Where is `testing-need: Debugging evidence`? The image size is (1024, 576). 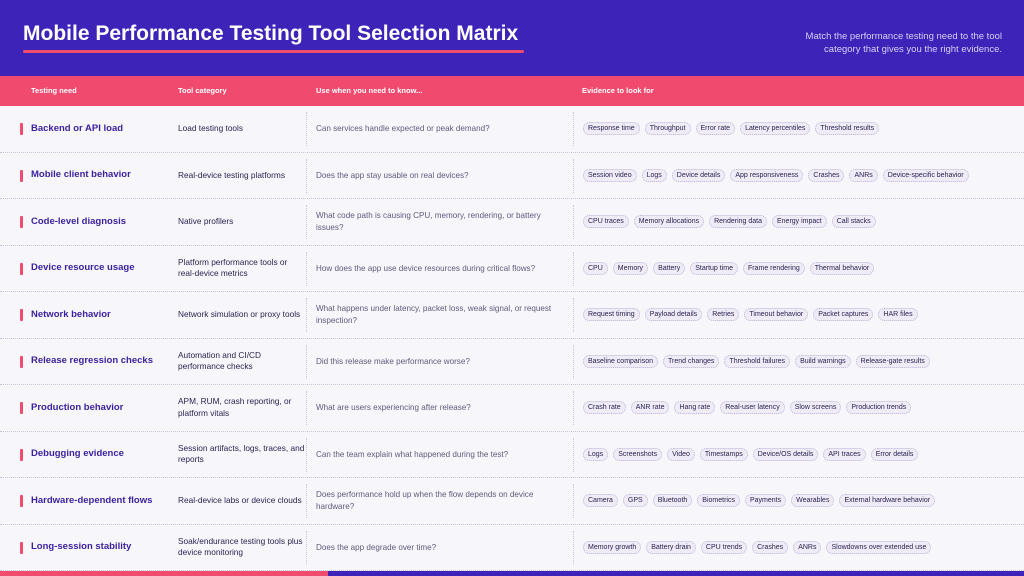
testing-need: Debugging evidence is located at coordinates (77, 454).